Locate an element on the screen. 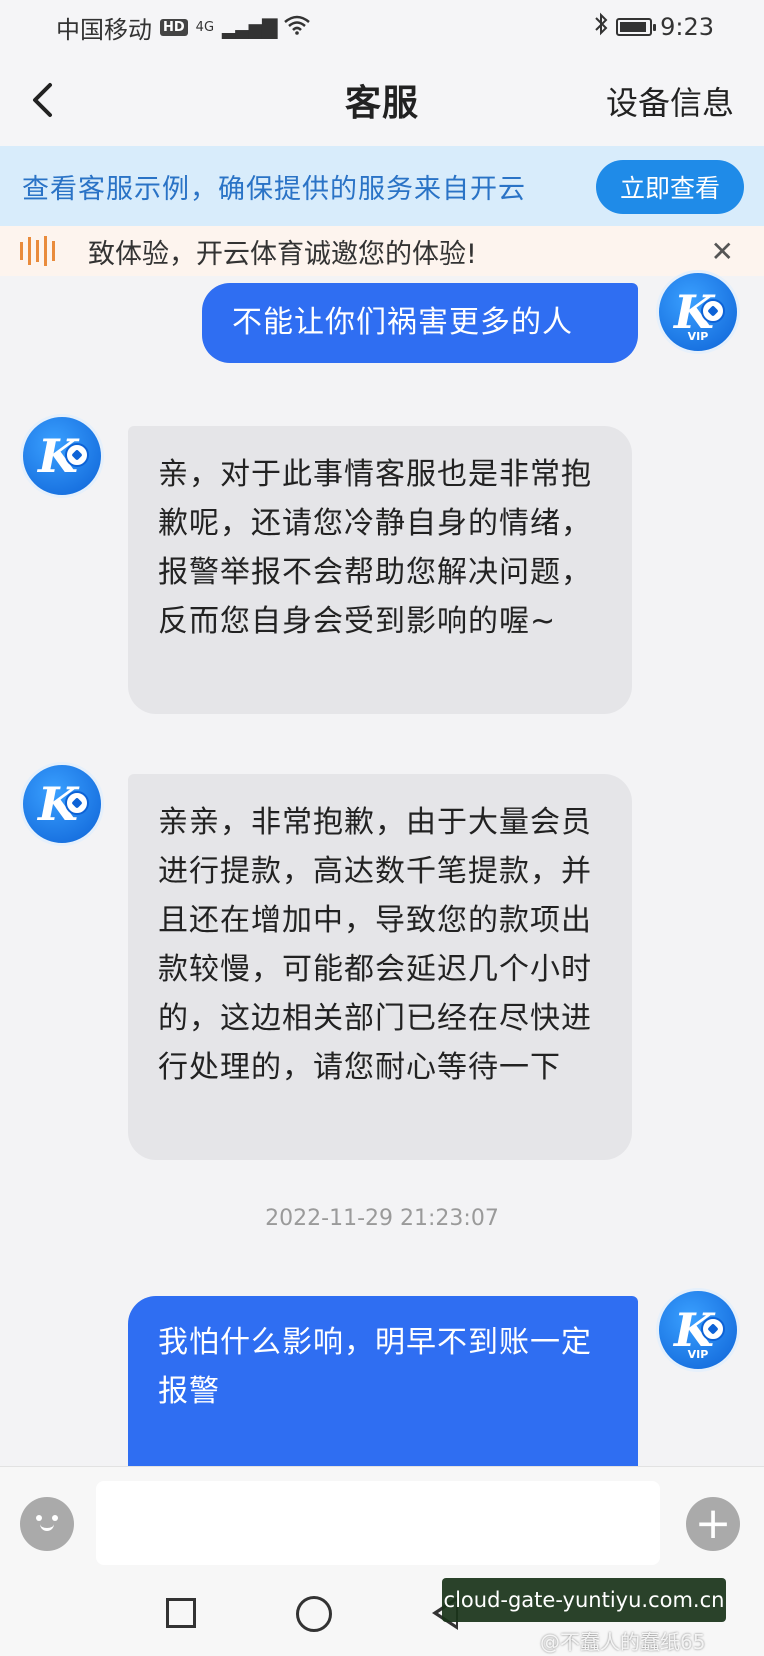  signal-icon: ▂▃▅▇ is located at coordinates (250, 27).